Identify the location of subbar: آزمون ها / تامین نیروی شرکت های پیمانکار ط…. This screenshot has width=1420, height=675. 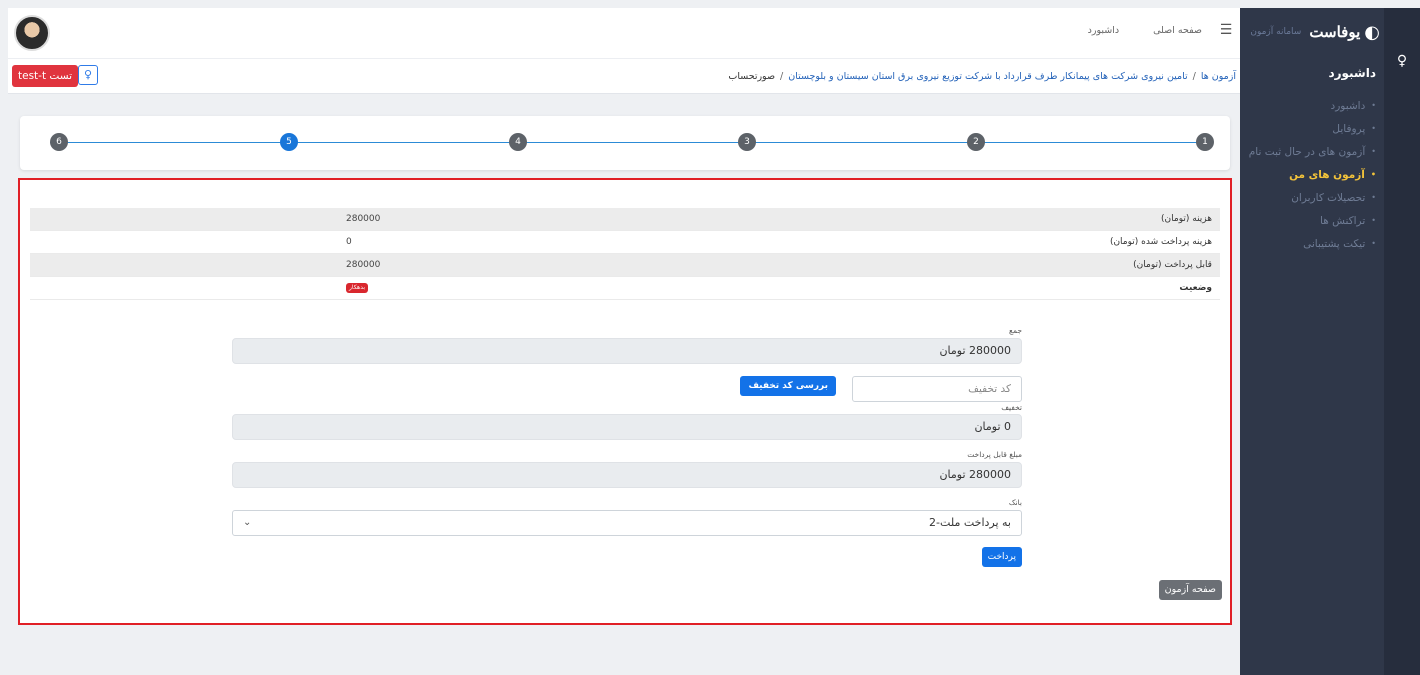
(624, 76).